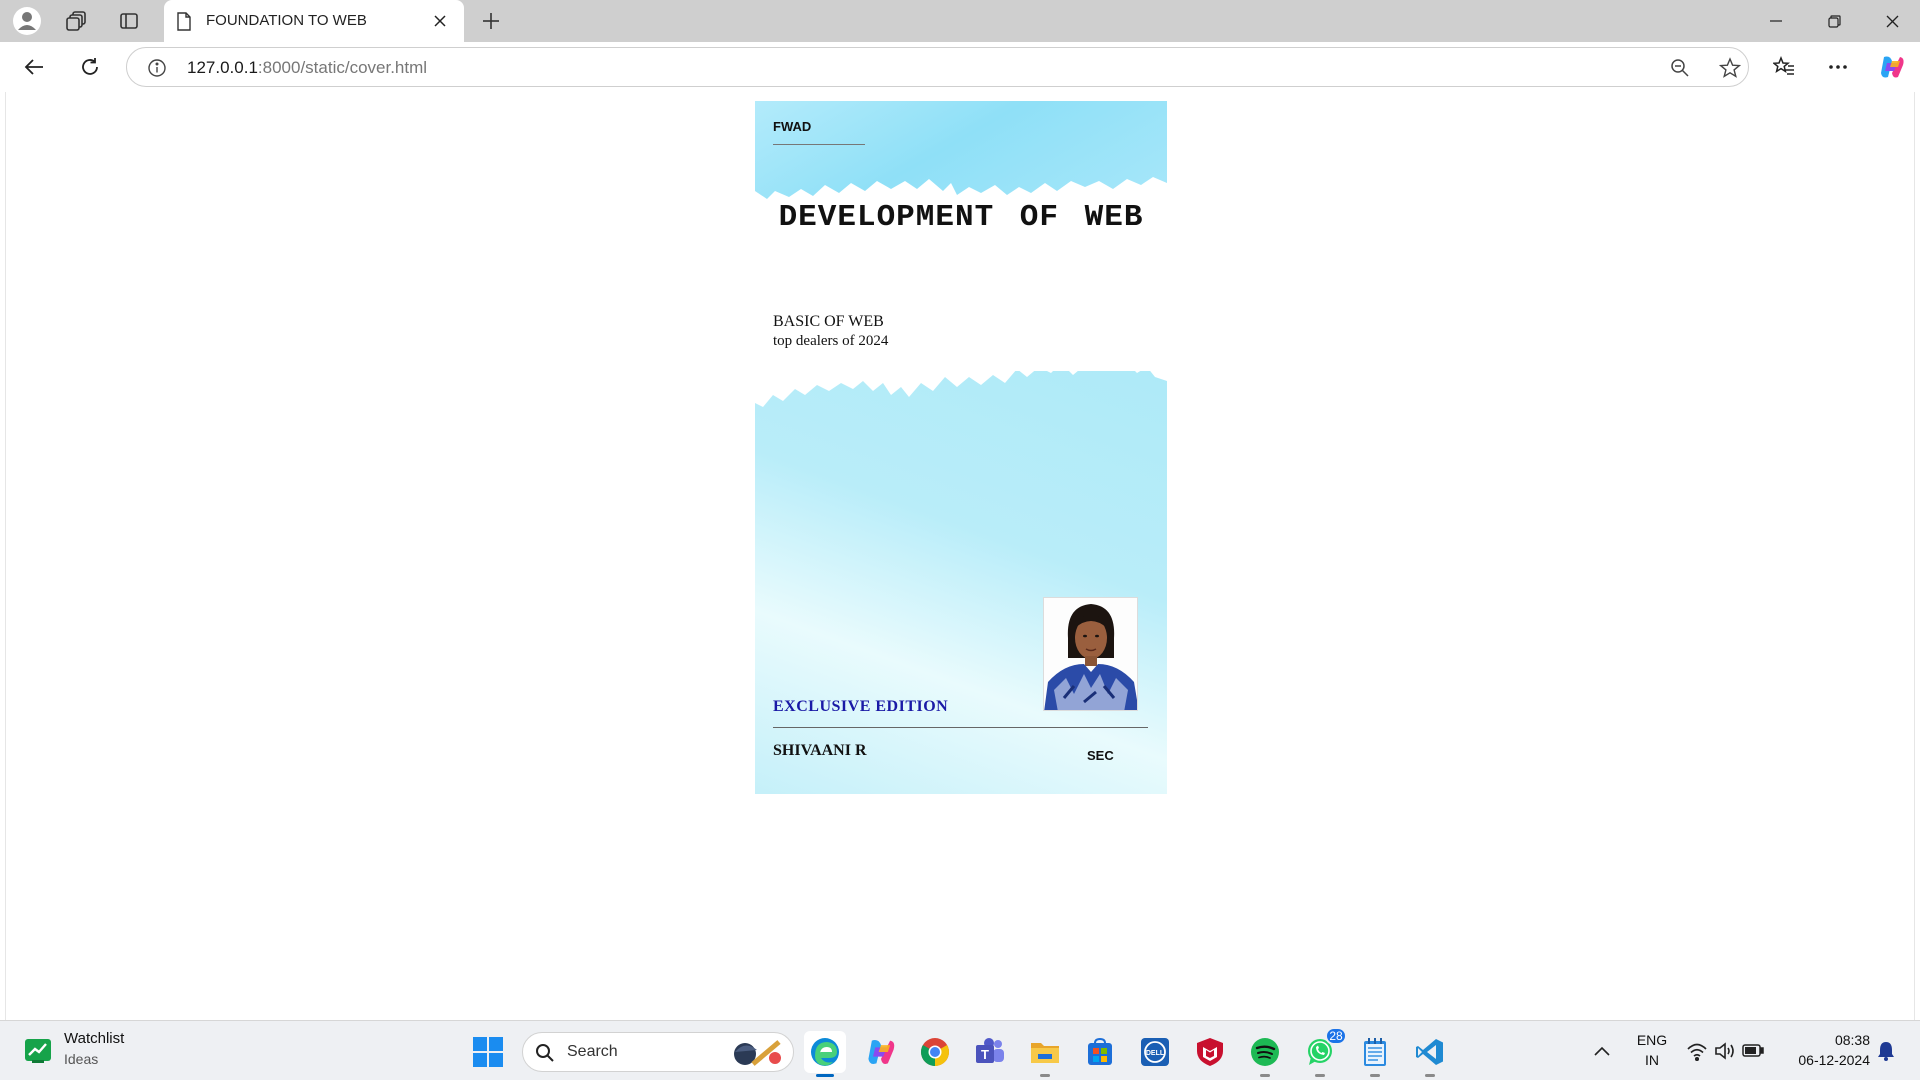 The image size is (1920, 1080). I want to click on vscode-icon, so click(1429, 1052).